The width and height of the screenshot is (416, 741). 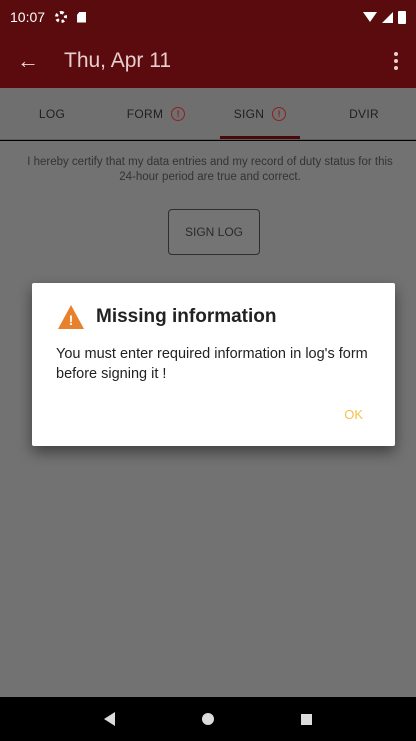 I want to click on tab-dvir: DVIR, so click(x=364, y=113).